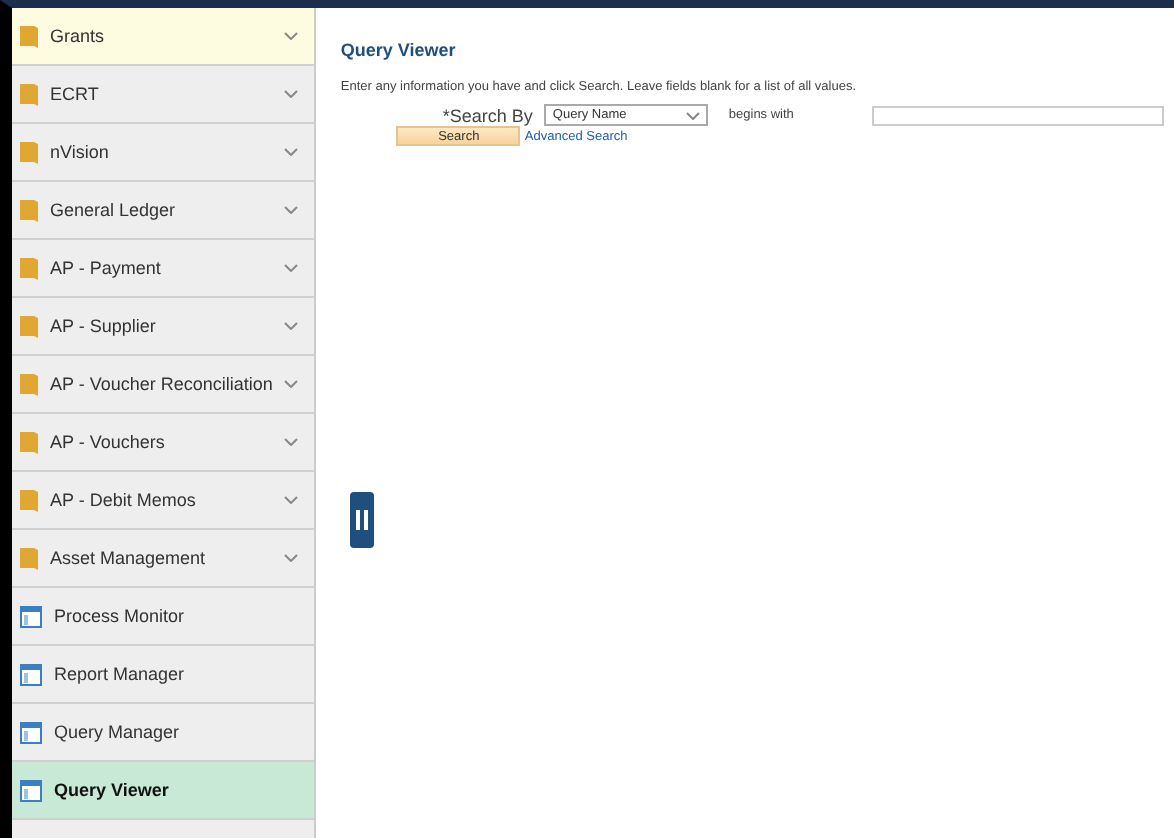  I want to click on search-field, so click(1018, 115).